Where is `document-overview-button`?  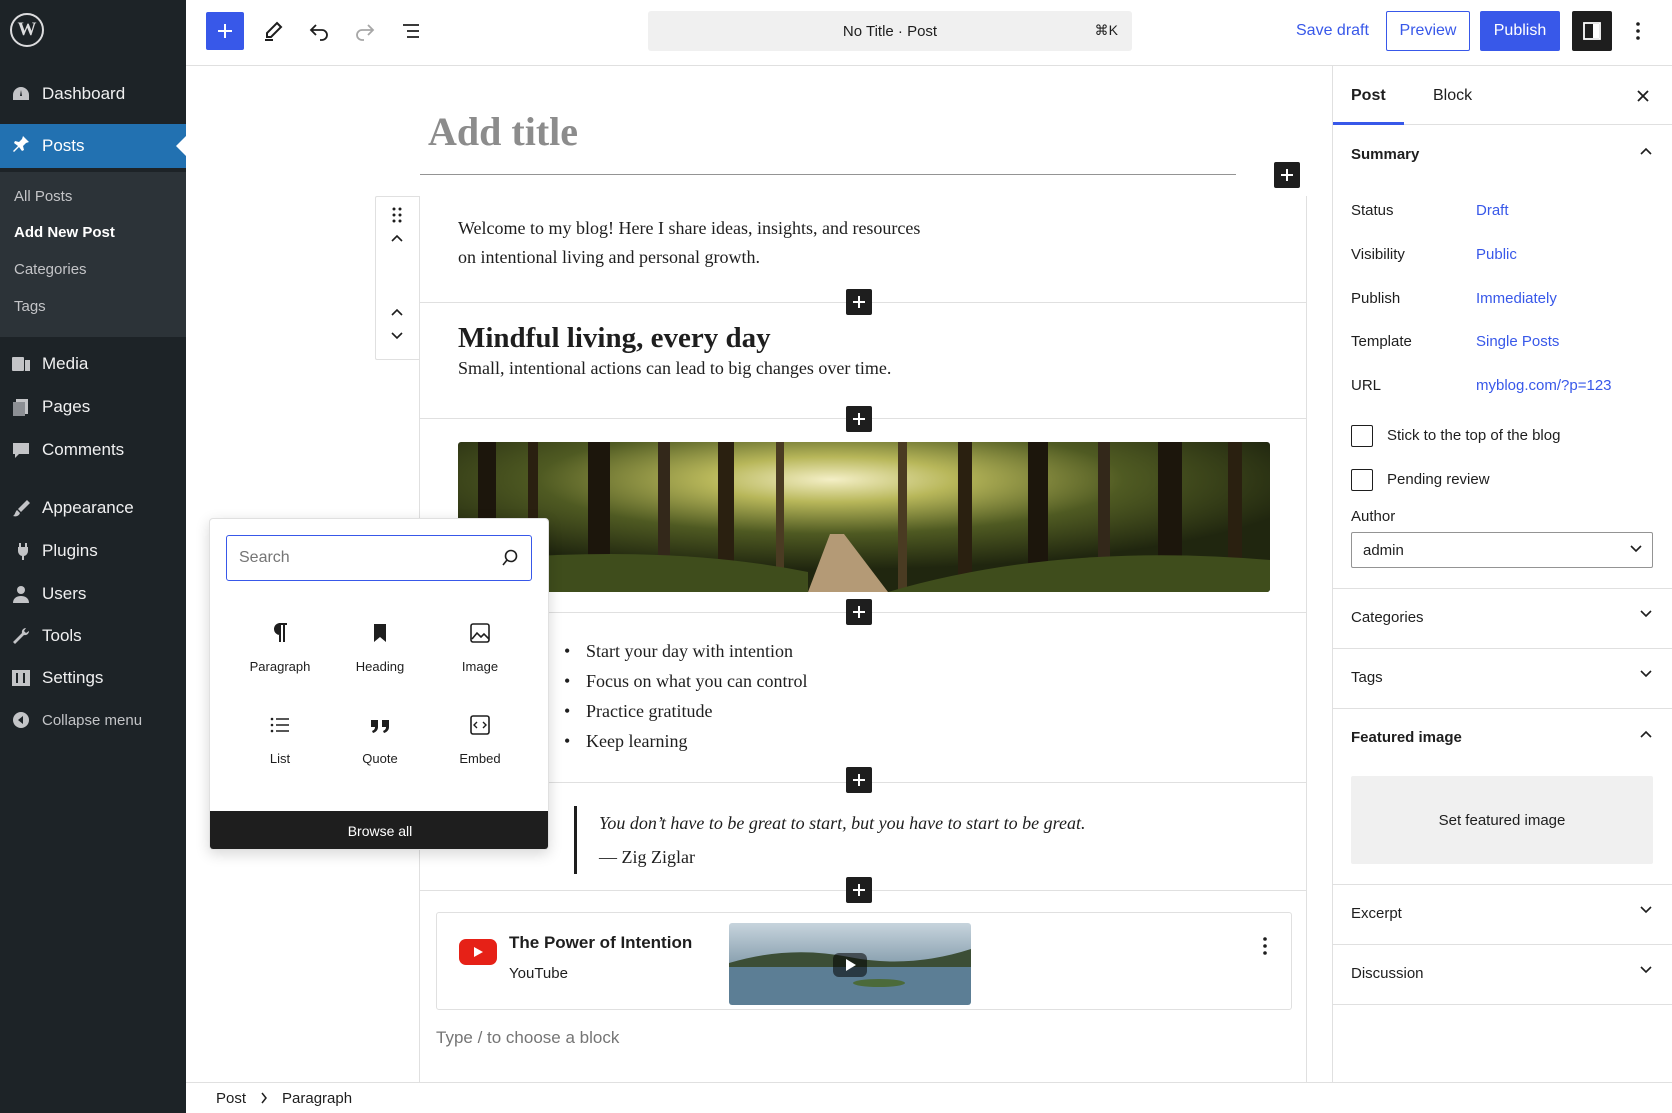 document-overview-button is located at coordinates (411, 31).